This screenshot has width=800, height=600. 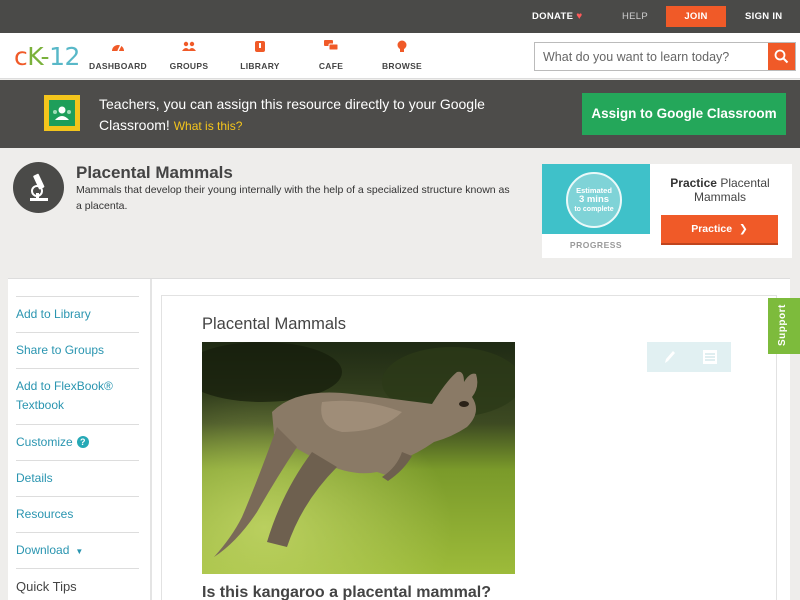 What do you see at coordinates (763, 16) in the screenshot?
I see `sign-in-link: SIGN IN` at bounding box center [763, 16].